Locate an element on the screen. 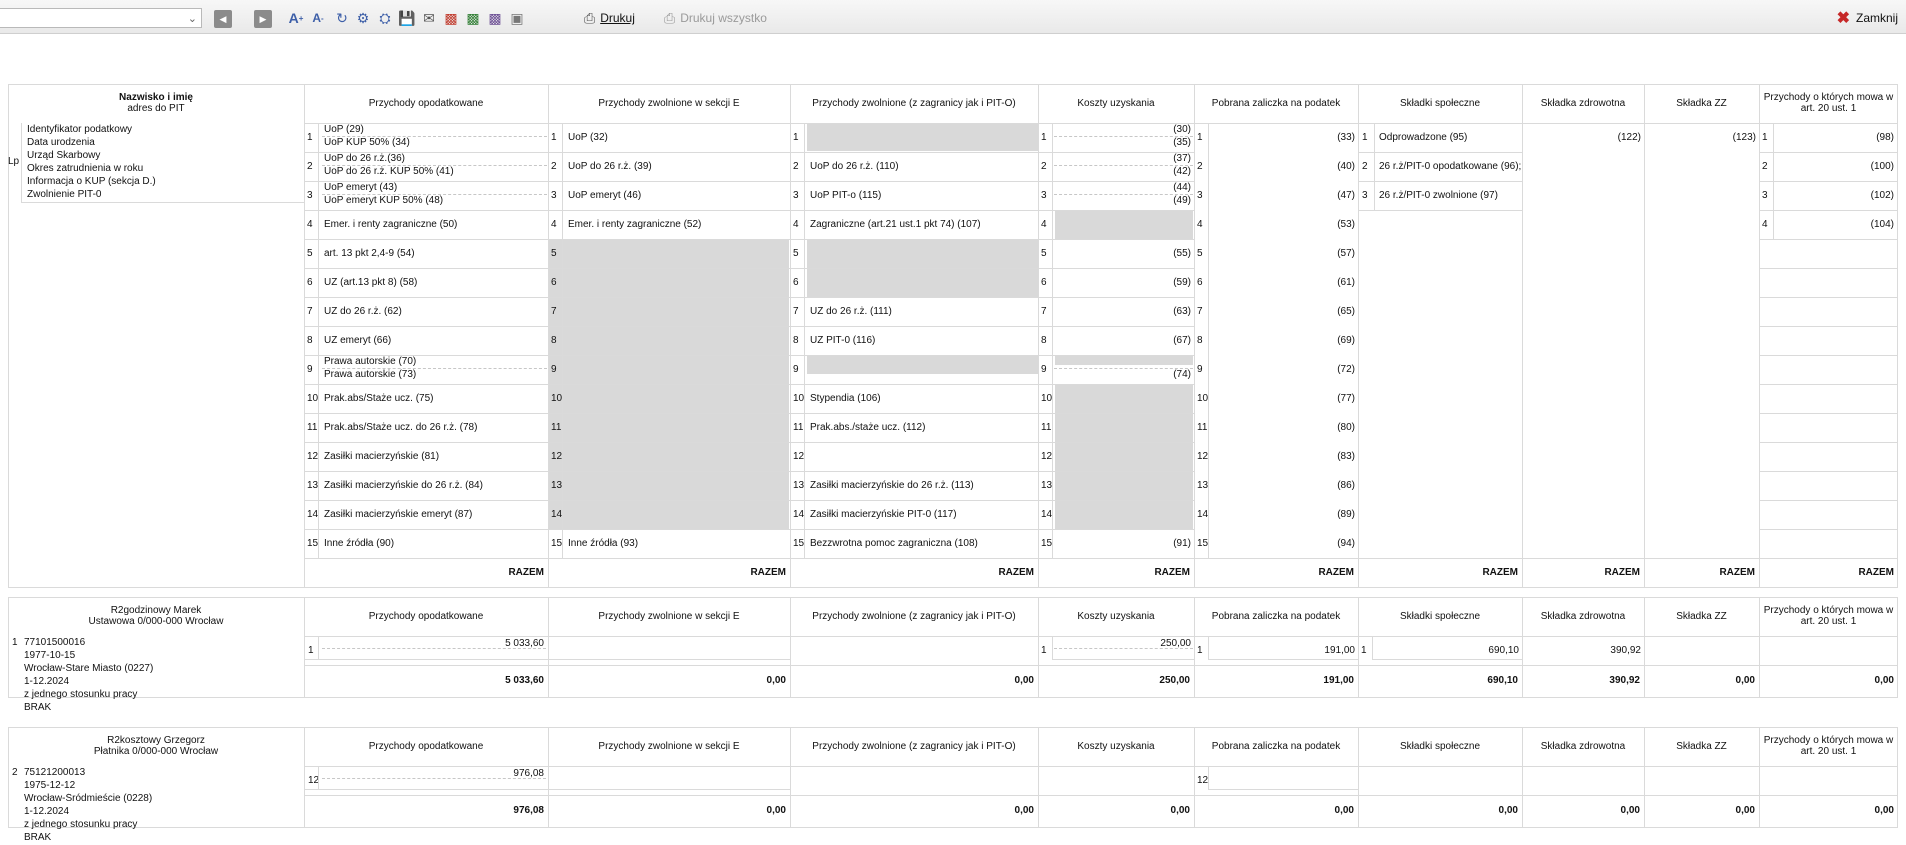 This screenshot has width=1906, height=845. employee-field: 77101500016 is located at coordinates (55, 642).